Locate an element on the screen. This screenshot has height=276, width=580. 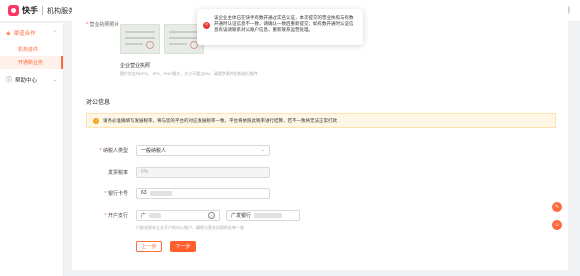
next-step-button: 下一步 is located at coordinates (183, 246).